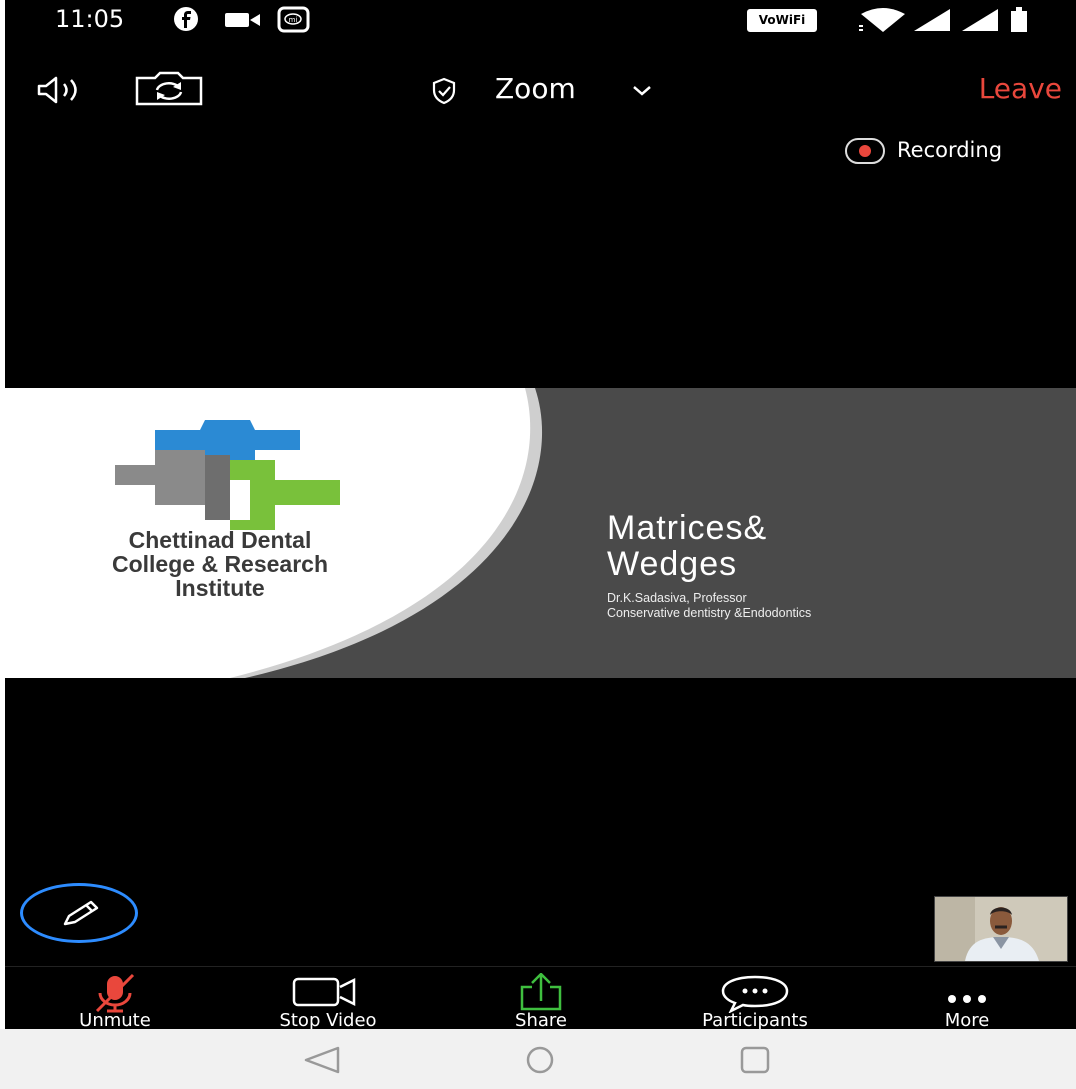 Image resolution: width=1076 pixels, height=1089 pixels. What do you see at coordinates (227, 475) in the screenshot?
I see `college-logo` at bounding box center [227, 475].